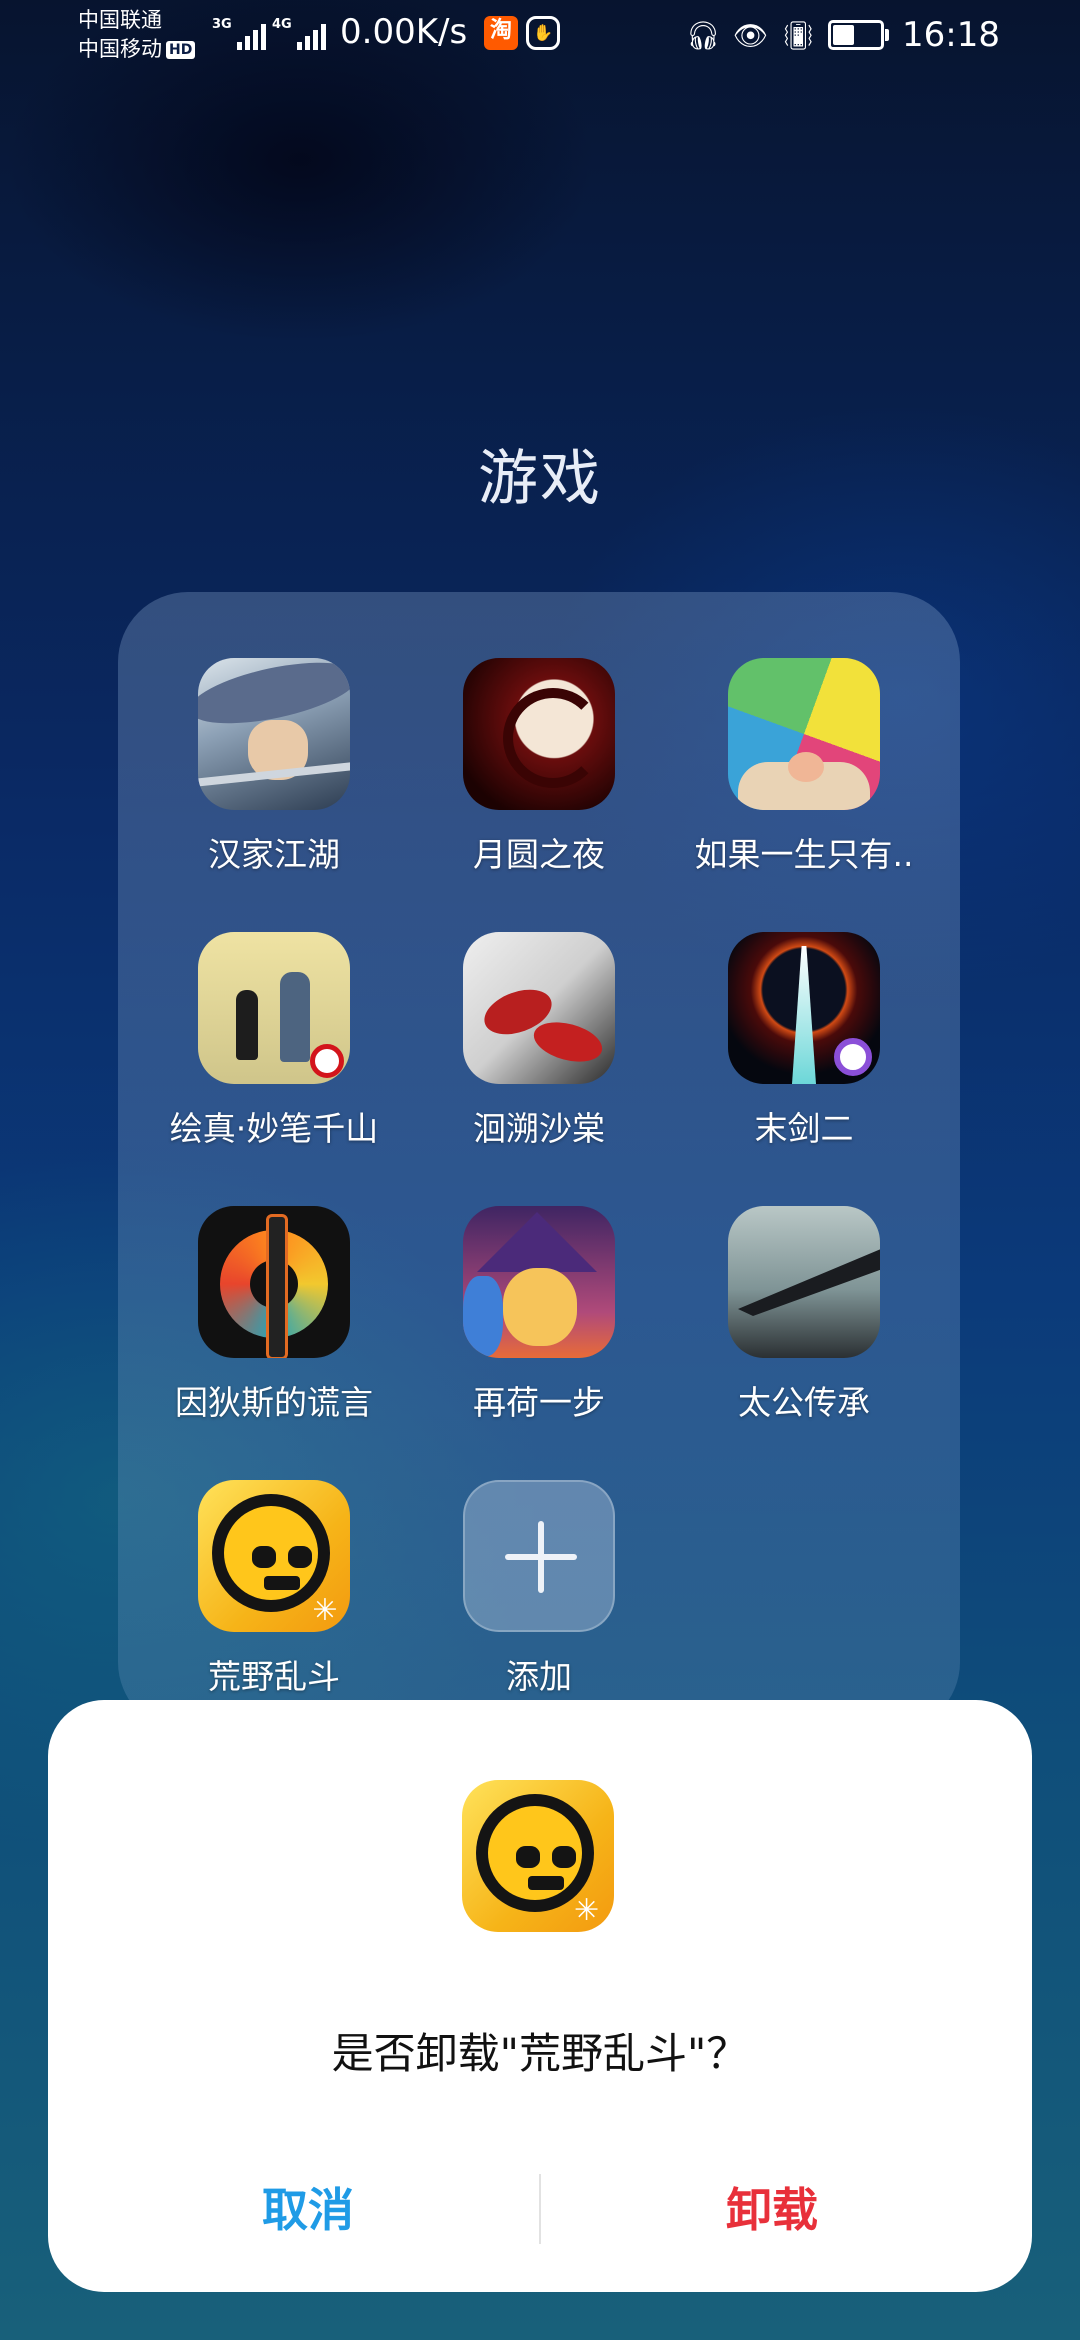  What do you see at coordinates (540, 2209) in the screenshot?
I see `button-divider` at bounding box center [540, 2209].